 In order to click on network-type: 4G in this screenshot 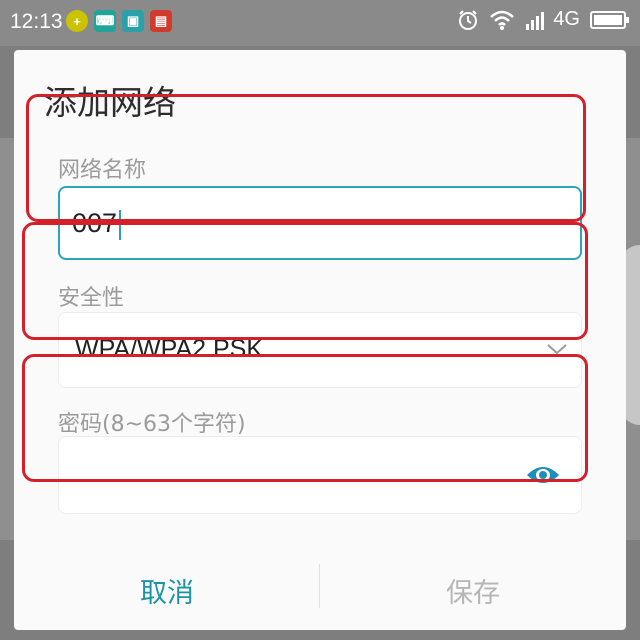, I will do `click(566, 19)`.